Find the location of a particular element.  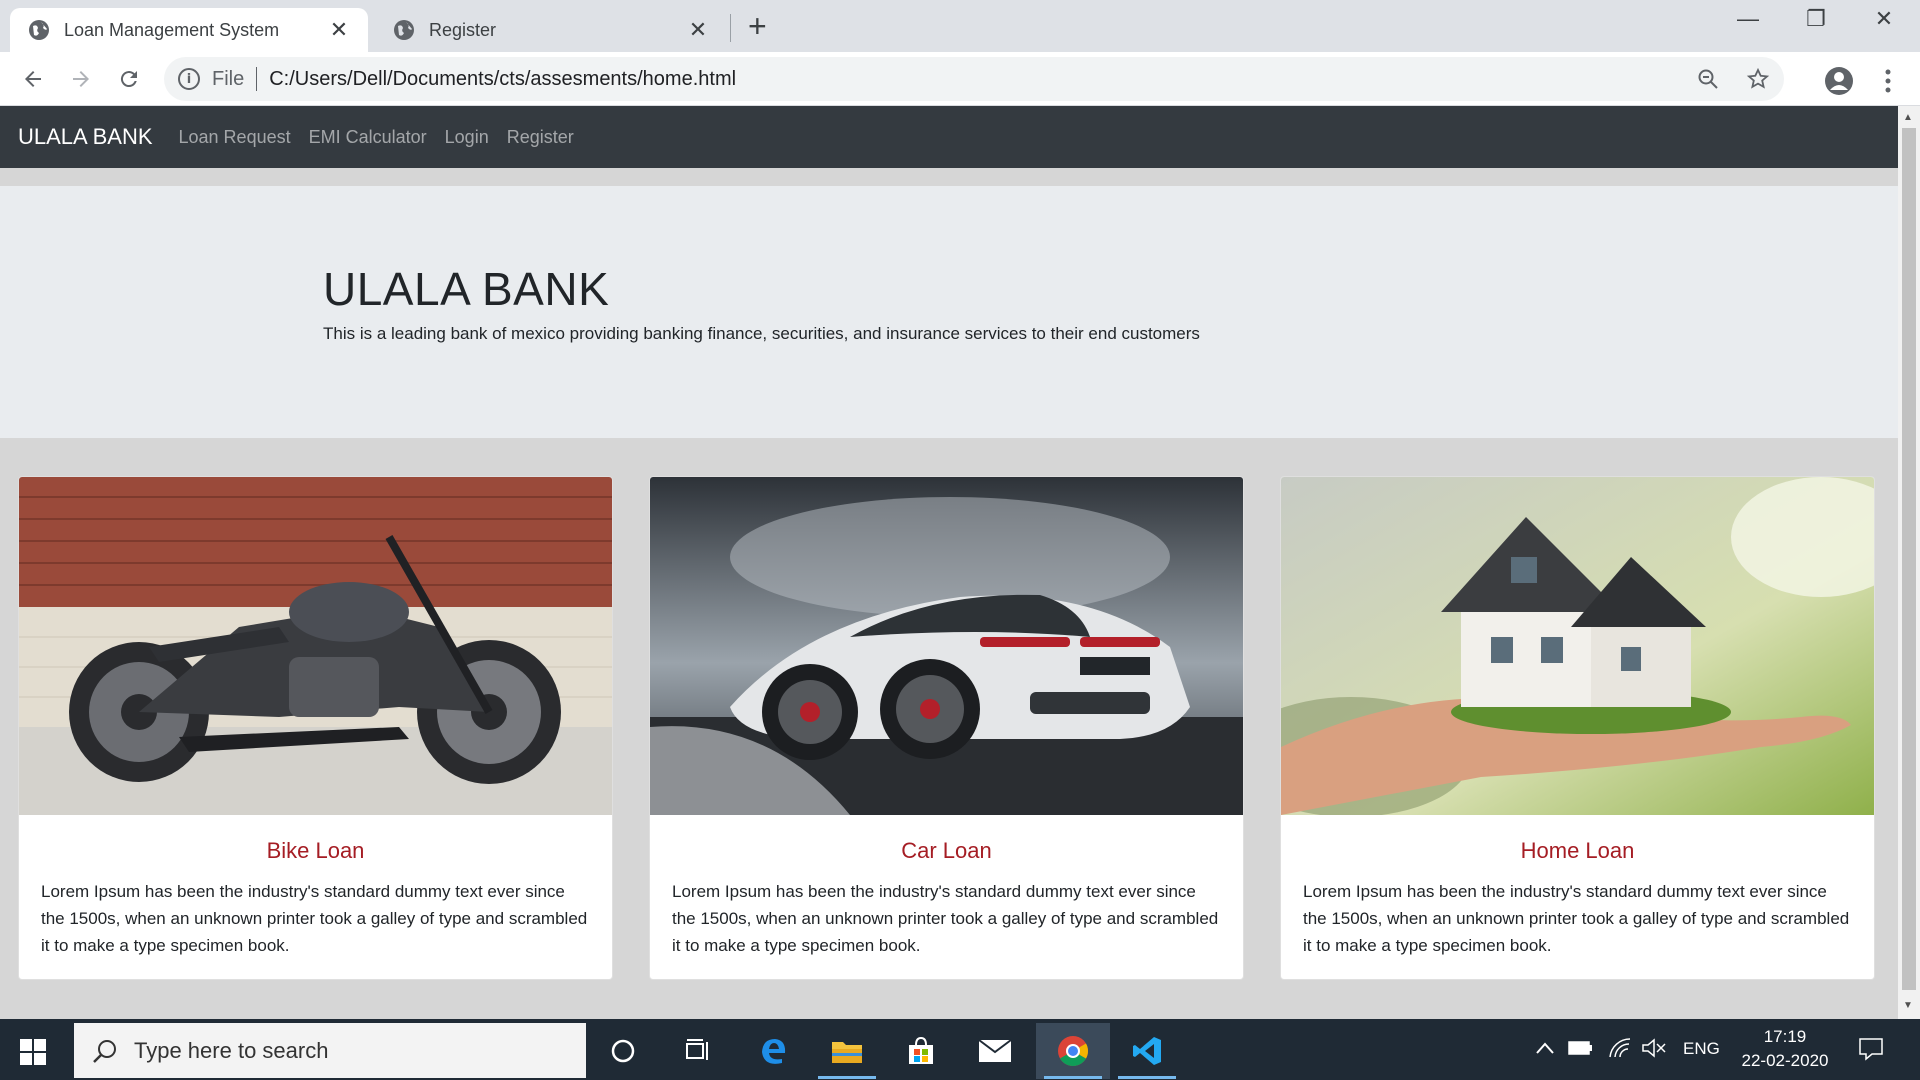

task-view-button is located at coordinates (697, 1051).